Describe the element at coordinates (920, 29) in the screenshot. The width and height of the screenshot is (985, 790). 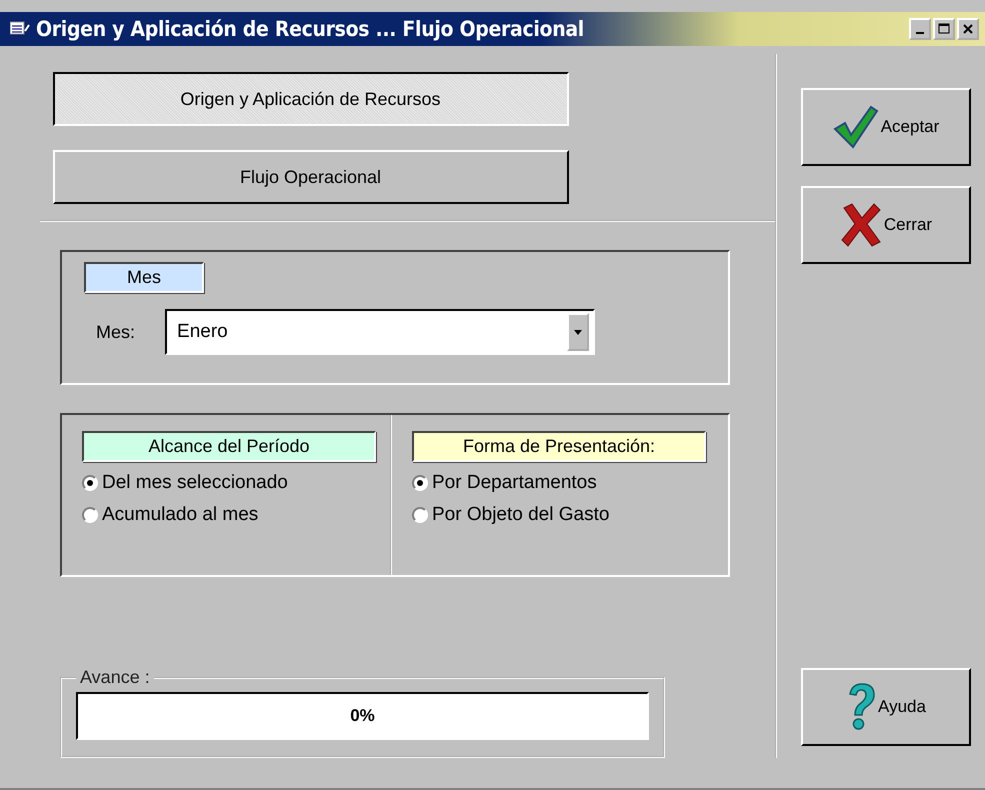
I see `minimize-button` at that location.